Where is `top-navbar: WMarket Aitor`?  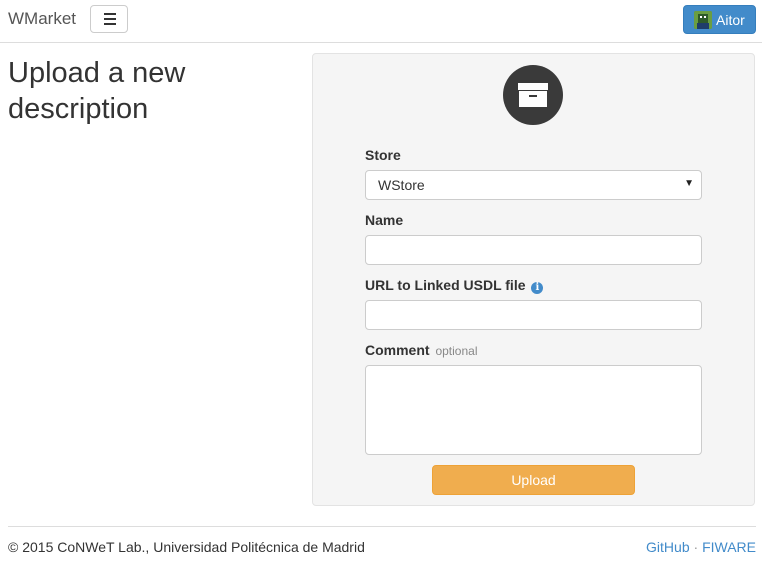 top-navbar: WMarket Aitor is located at coordinates (381, 21).